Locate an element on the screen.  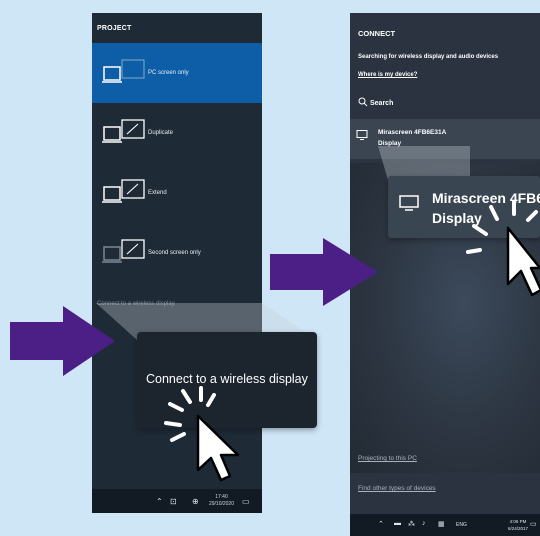
taskbar: ⌃ ⊡ ⊕ 17:40 29/10/2020 ▭ is located at coordinates (177, 501).